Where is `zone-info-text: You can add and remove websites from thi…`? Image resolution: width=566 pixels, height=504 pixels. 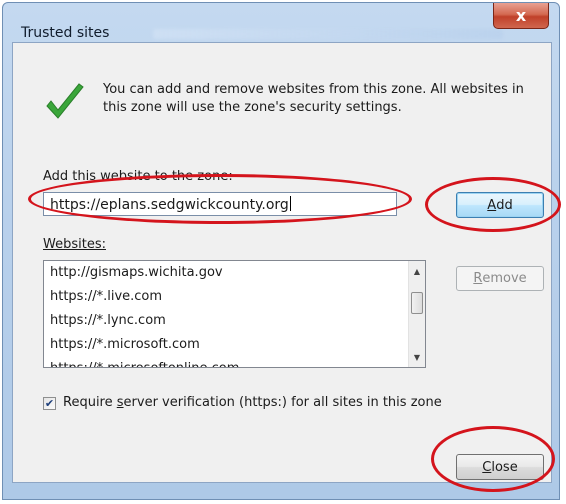
zone-info-text: You can add and remove websites from thi… is located at coordinates (313, 98).